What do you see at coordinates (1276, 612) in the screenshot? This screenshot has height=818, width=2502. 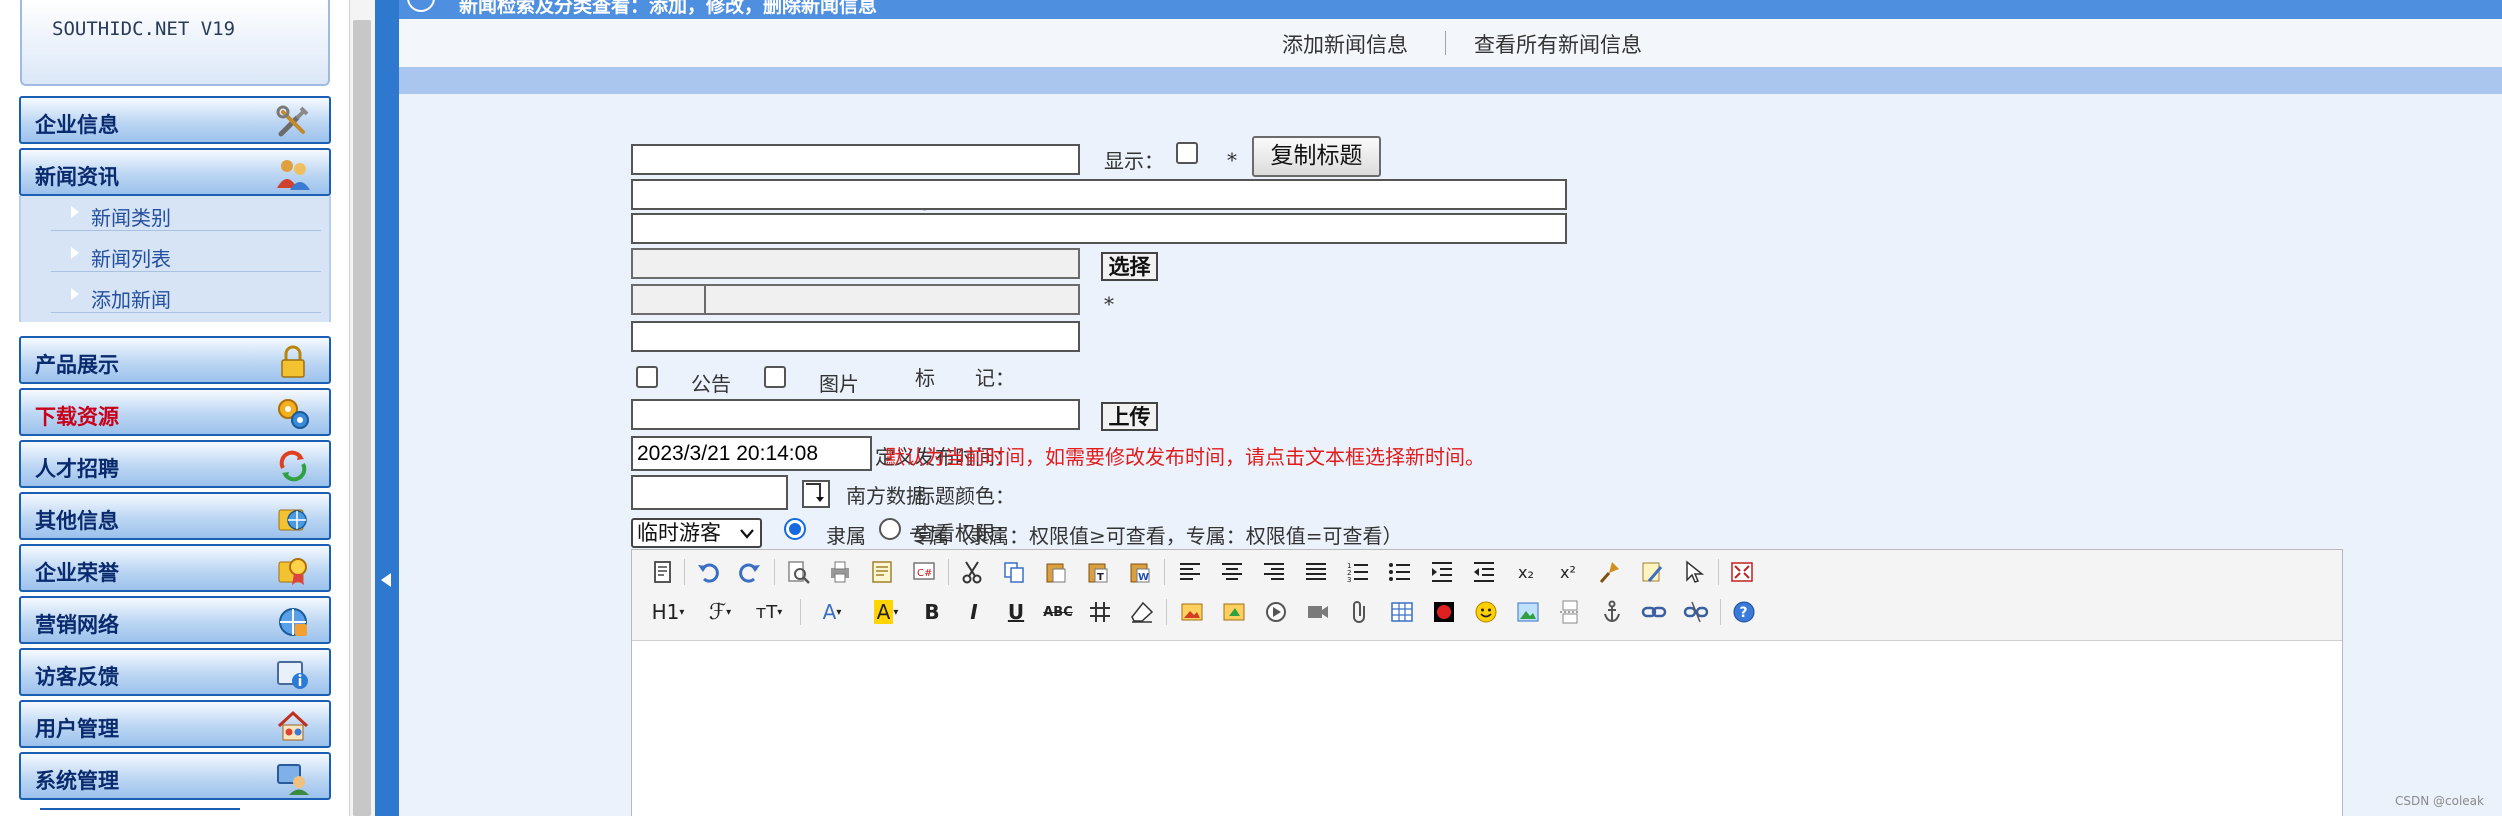 I see `insert-media-icon` at bounding box center [1276, 612].